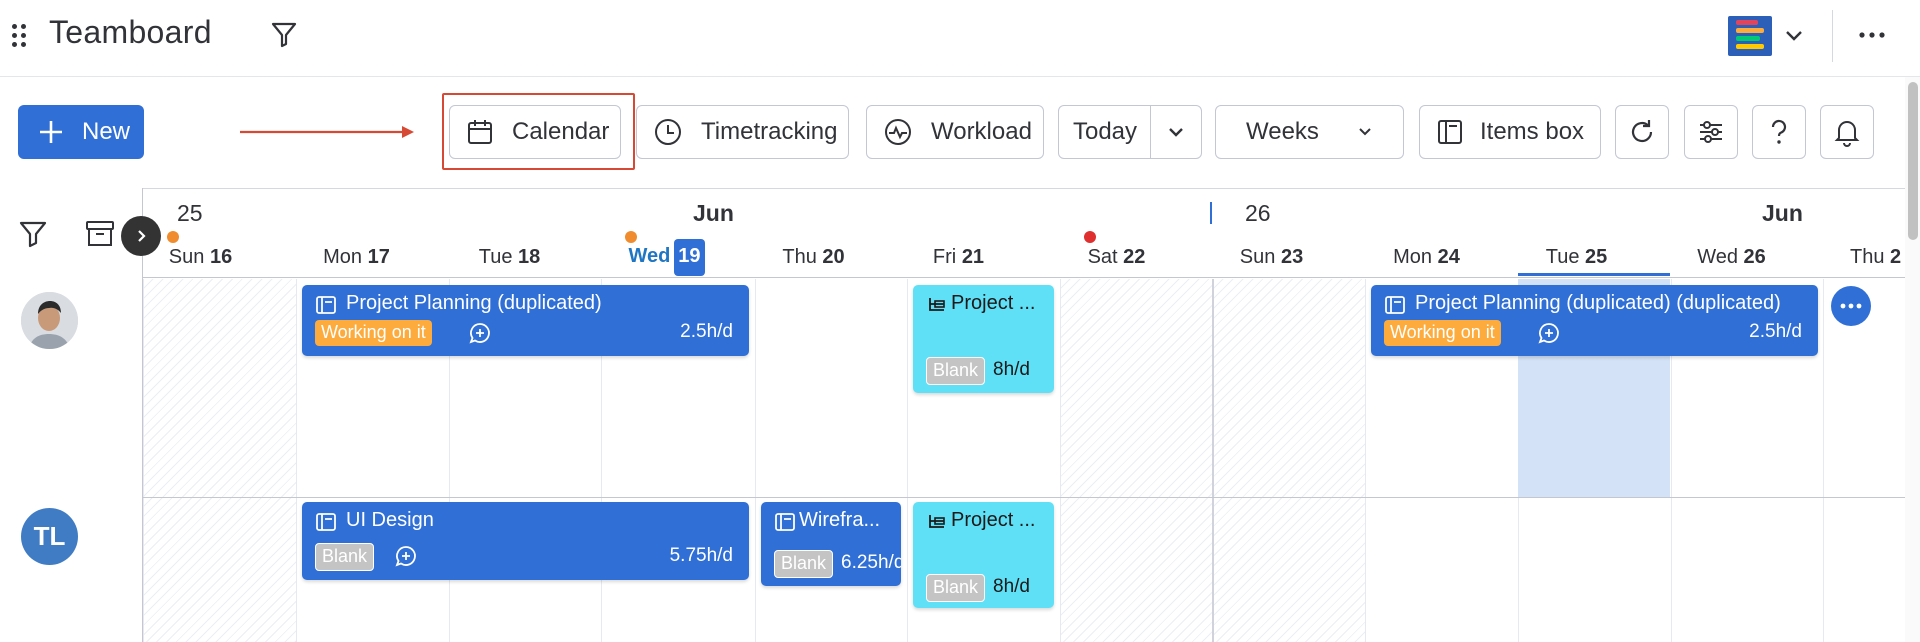 The width and height of the screenshot is (1920, 642). I want to click on day-header-sun-23: Sun 23, so click(1271, 257).